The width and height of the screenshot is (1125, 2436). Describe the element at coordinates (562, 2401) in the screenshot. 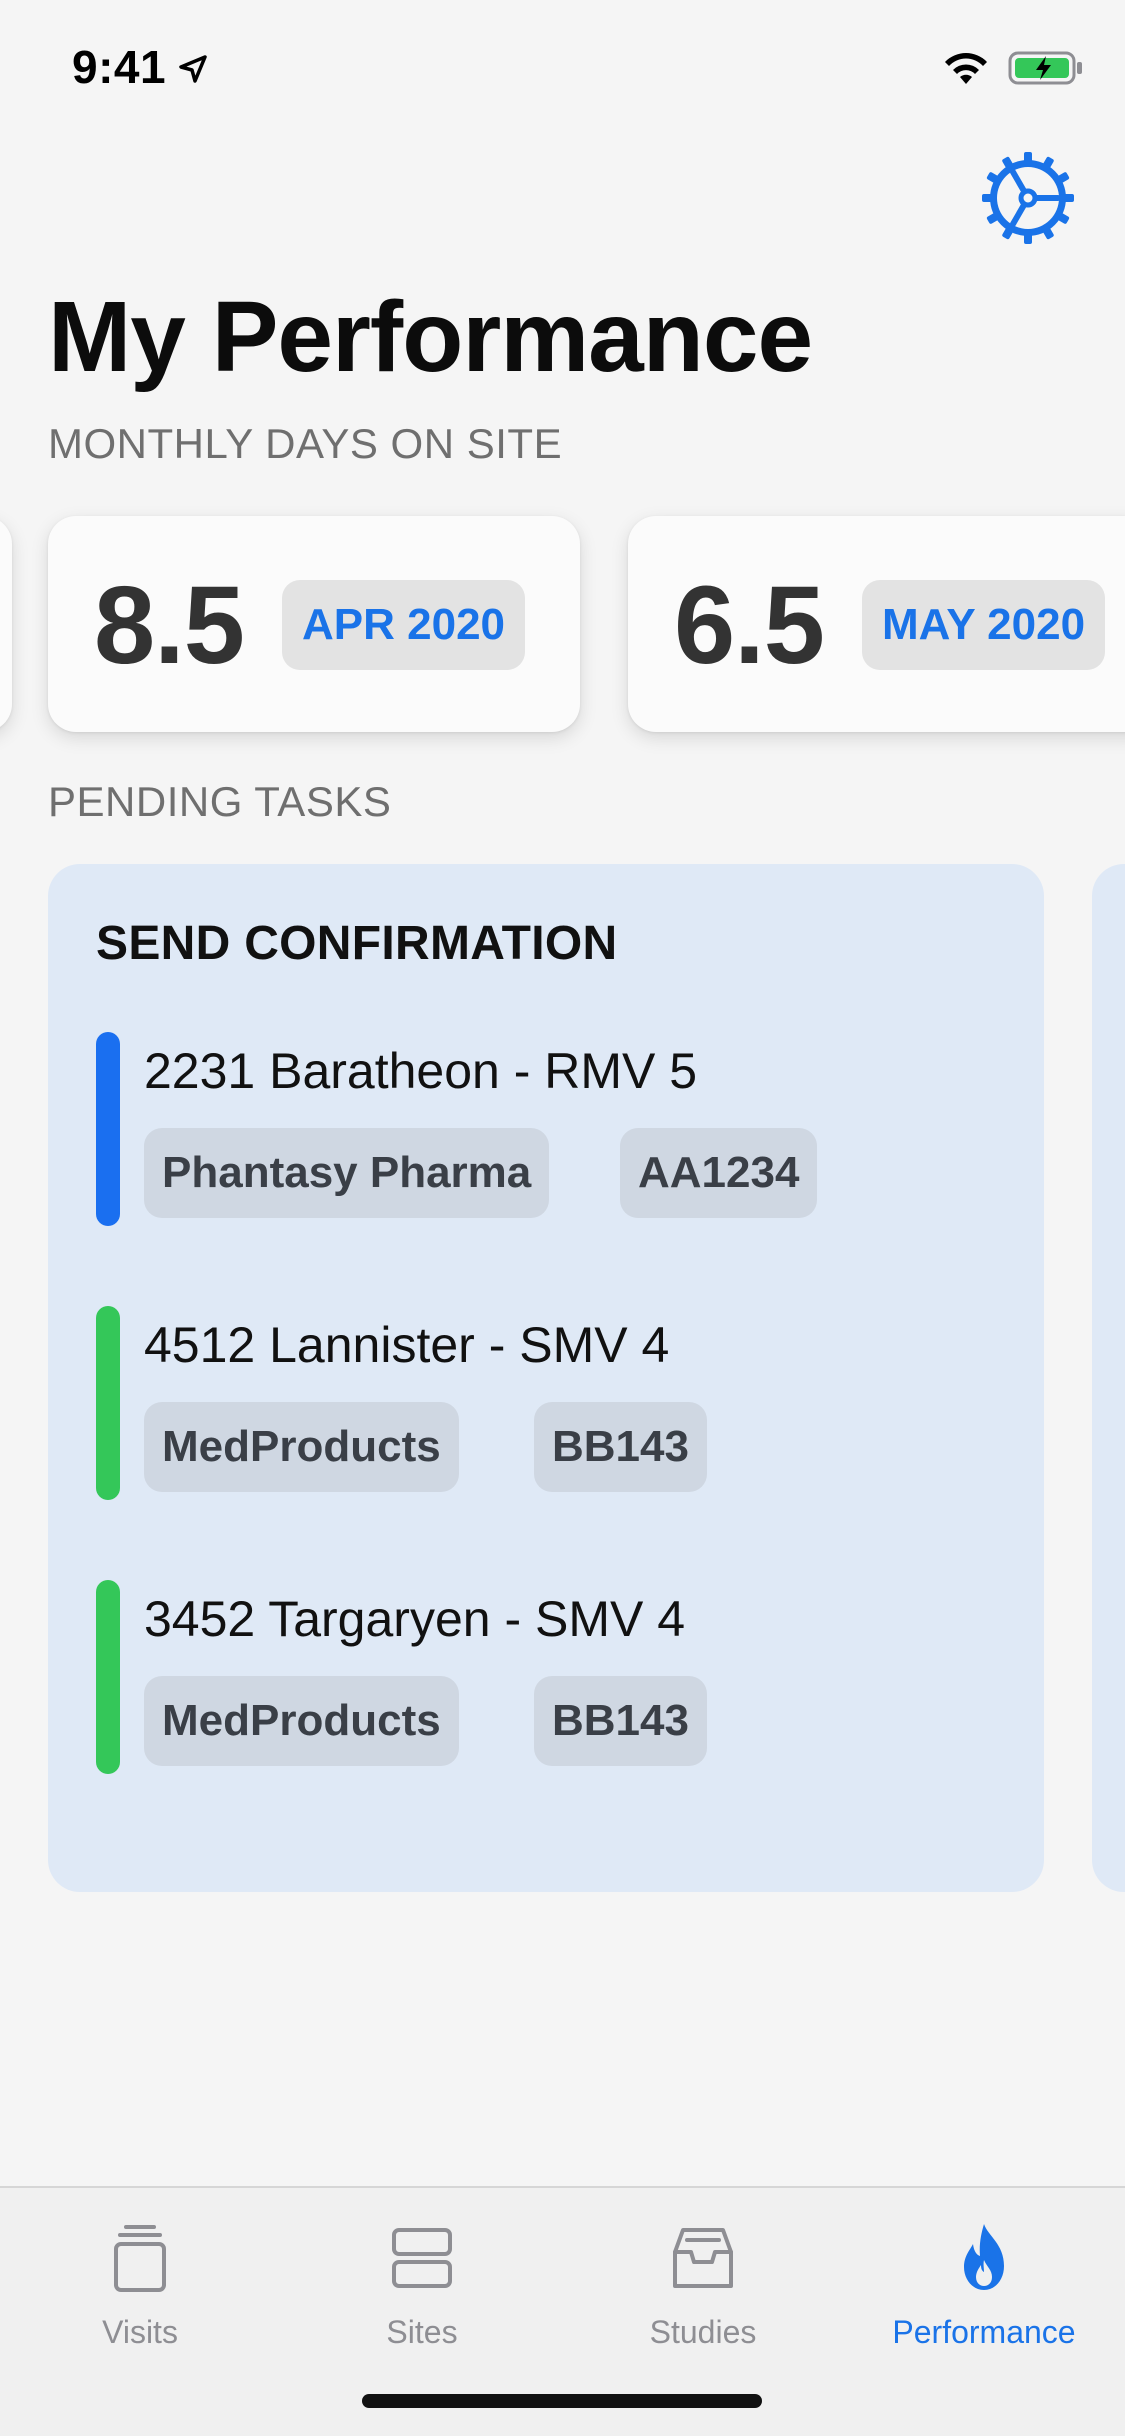

I see `home-indicator` at that location.